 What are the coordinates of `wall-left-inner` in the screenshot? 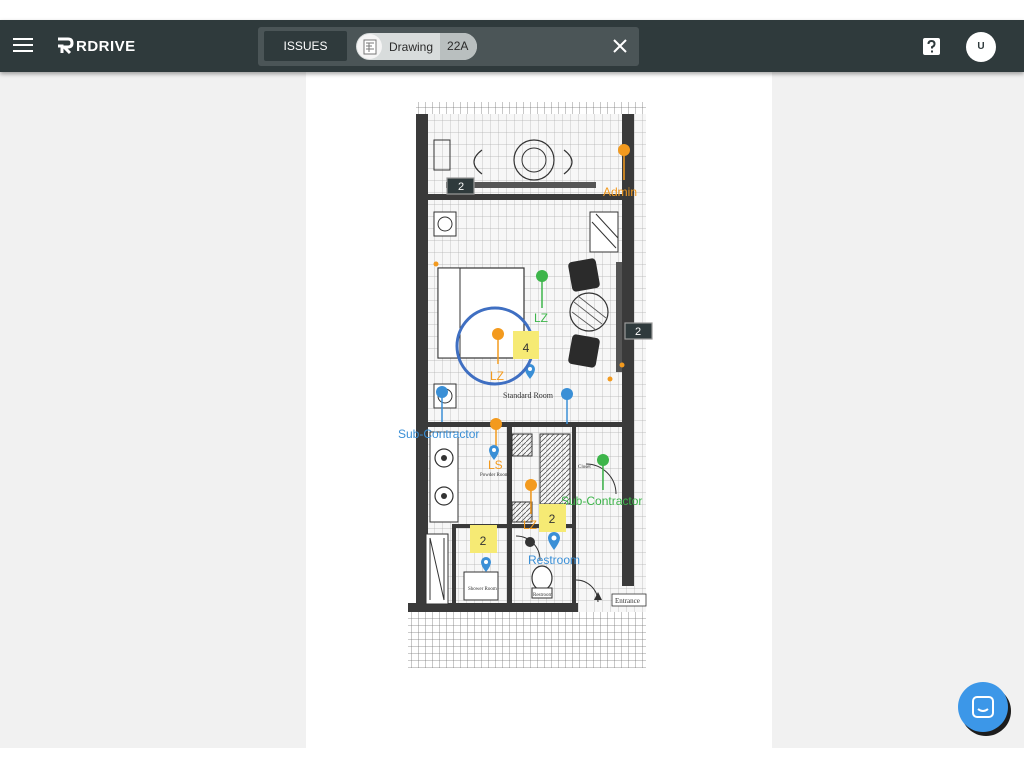 It's located at (454, 563).